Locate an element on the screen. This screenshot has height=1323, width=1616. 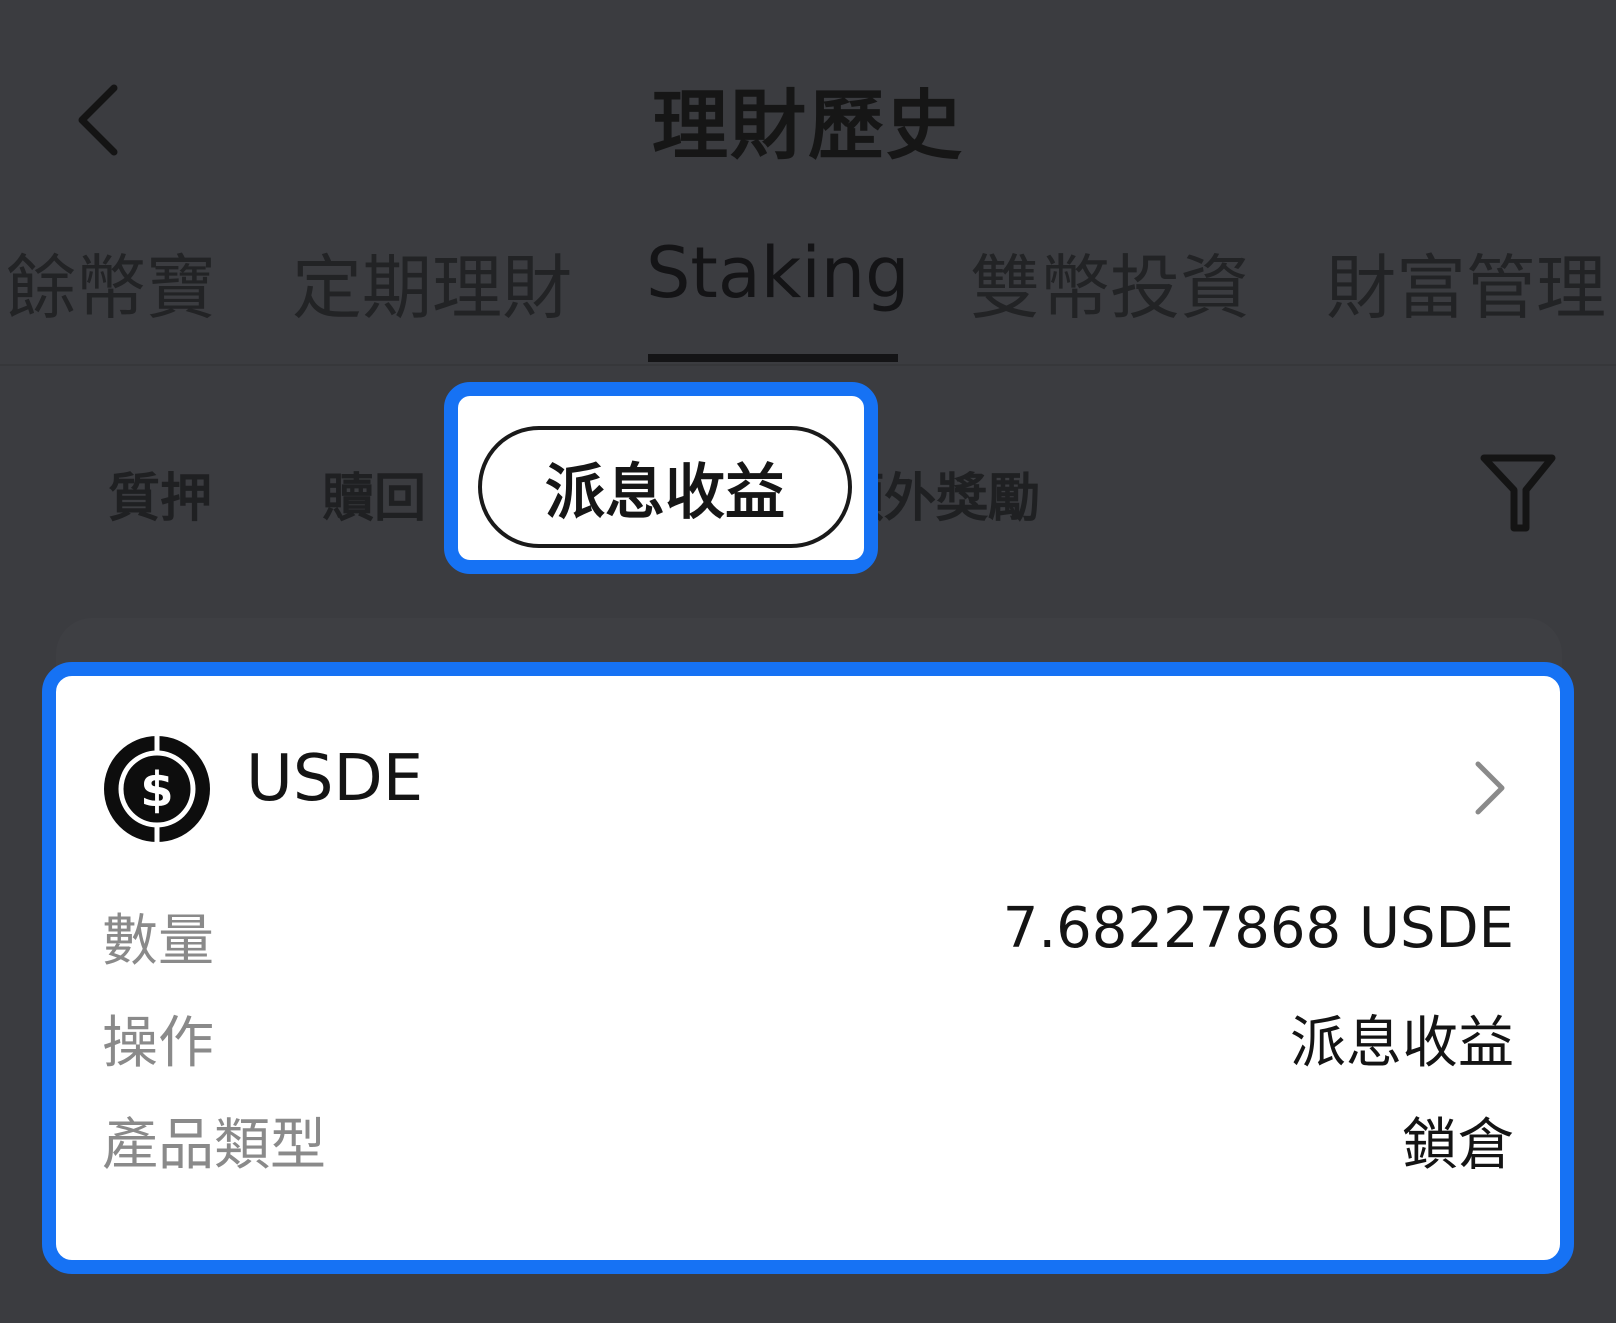
page-title: 理財歷史 is located at coordinates (808, 125).